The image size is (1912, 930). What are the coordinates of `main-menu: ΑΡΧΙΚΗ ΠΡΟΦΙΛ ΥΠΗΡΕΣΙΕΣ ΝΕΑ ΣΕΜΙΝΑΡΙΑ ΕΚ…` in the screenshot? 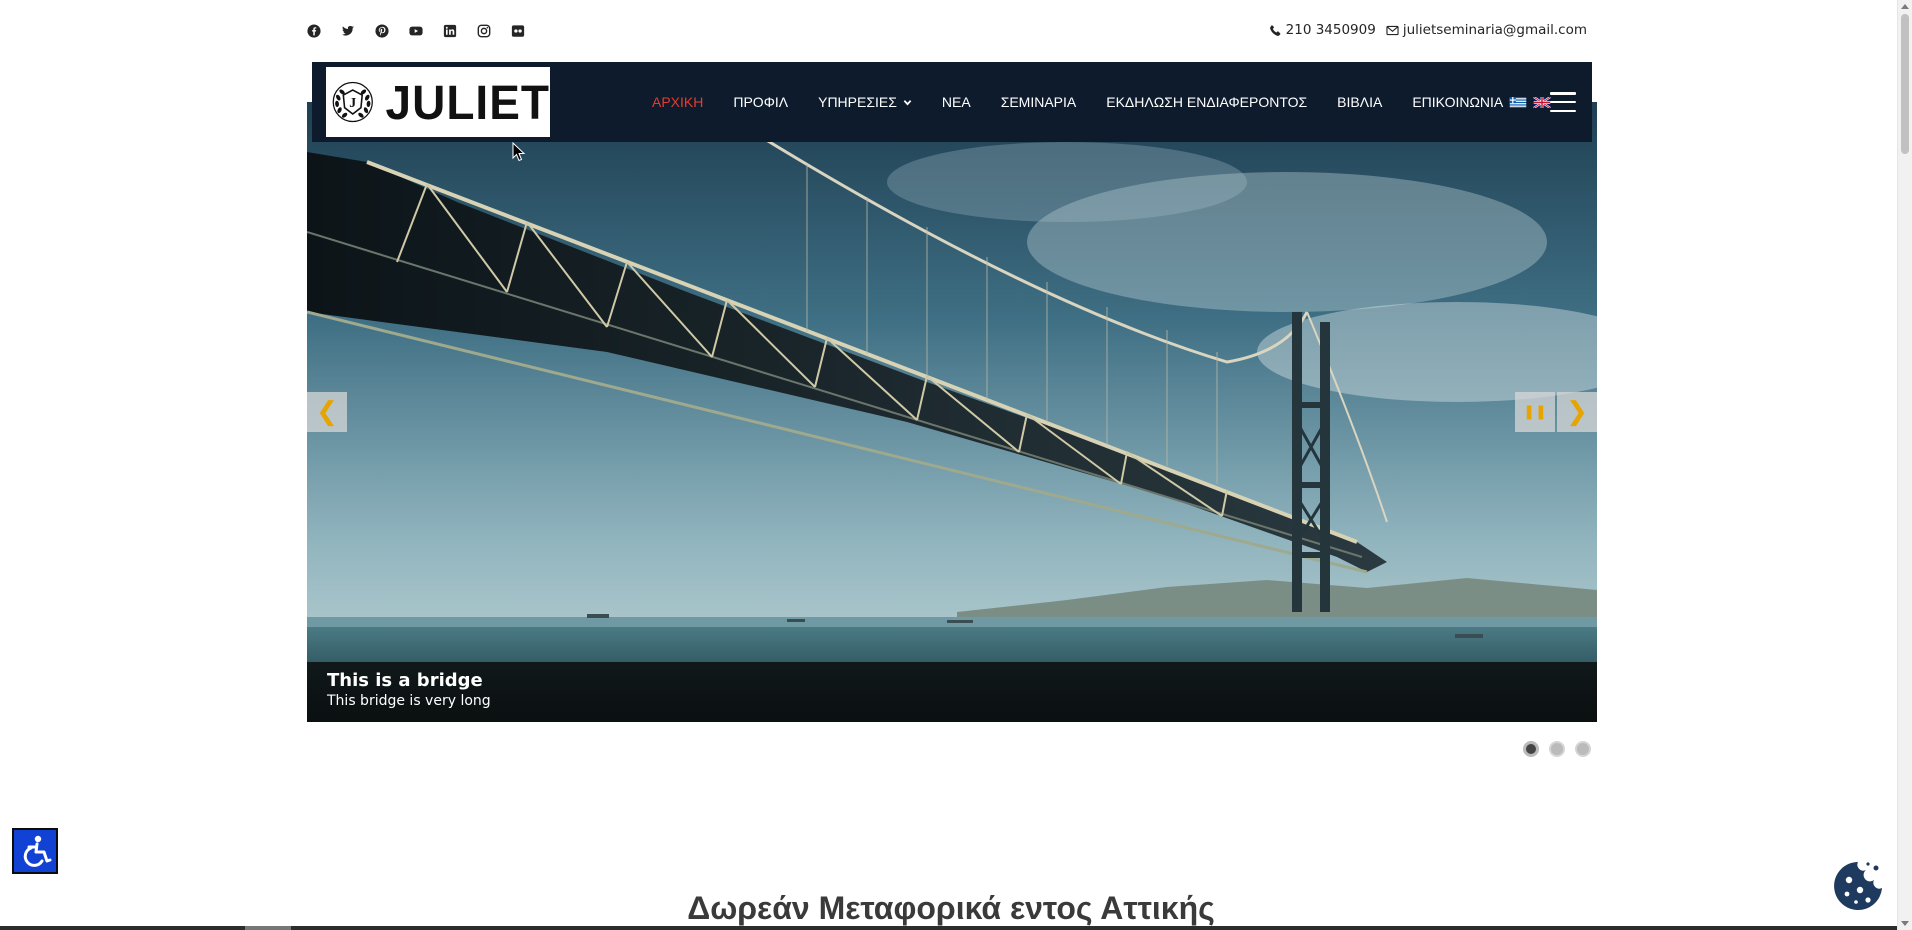 It's located at (1101, 102).